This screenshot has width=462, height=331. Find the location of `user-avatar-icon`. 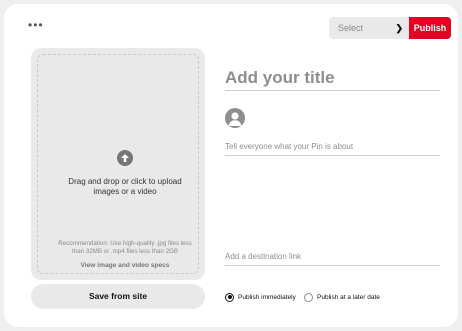

user-avatar-icon is located at coordinates (235, 119).